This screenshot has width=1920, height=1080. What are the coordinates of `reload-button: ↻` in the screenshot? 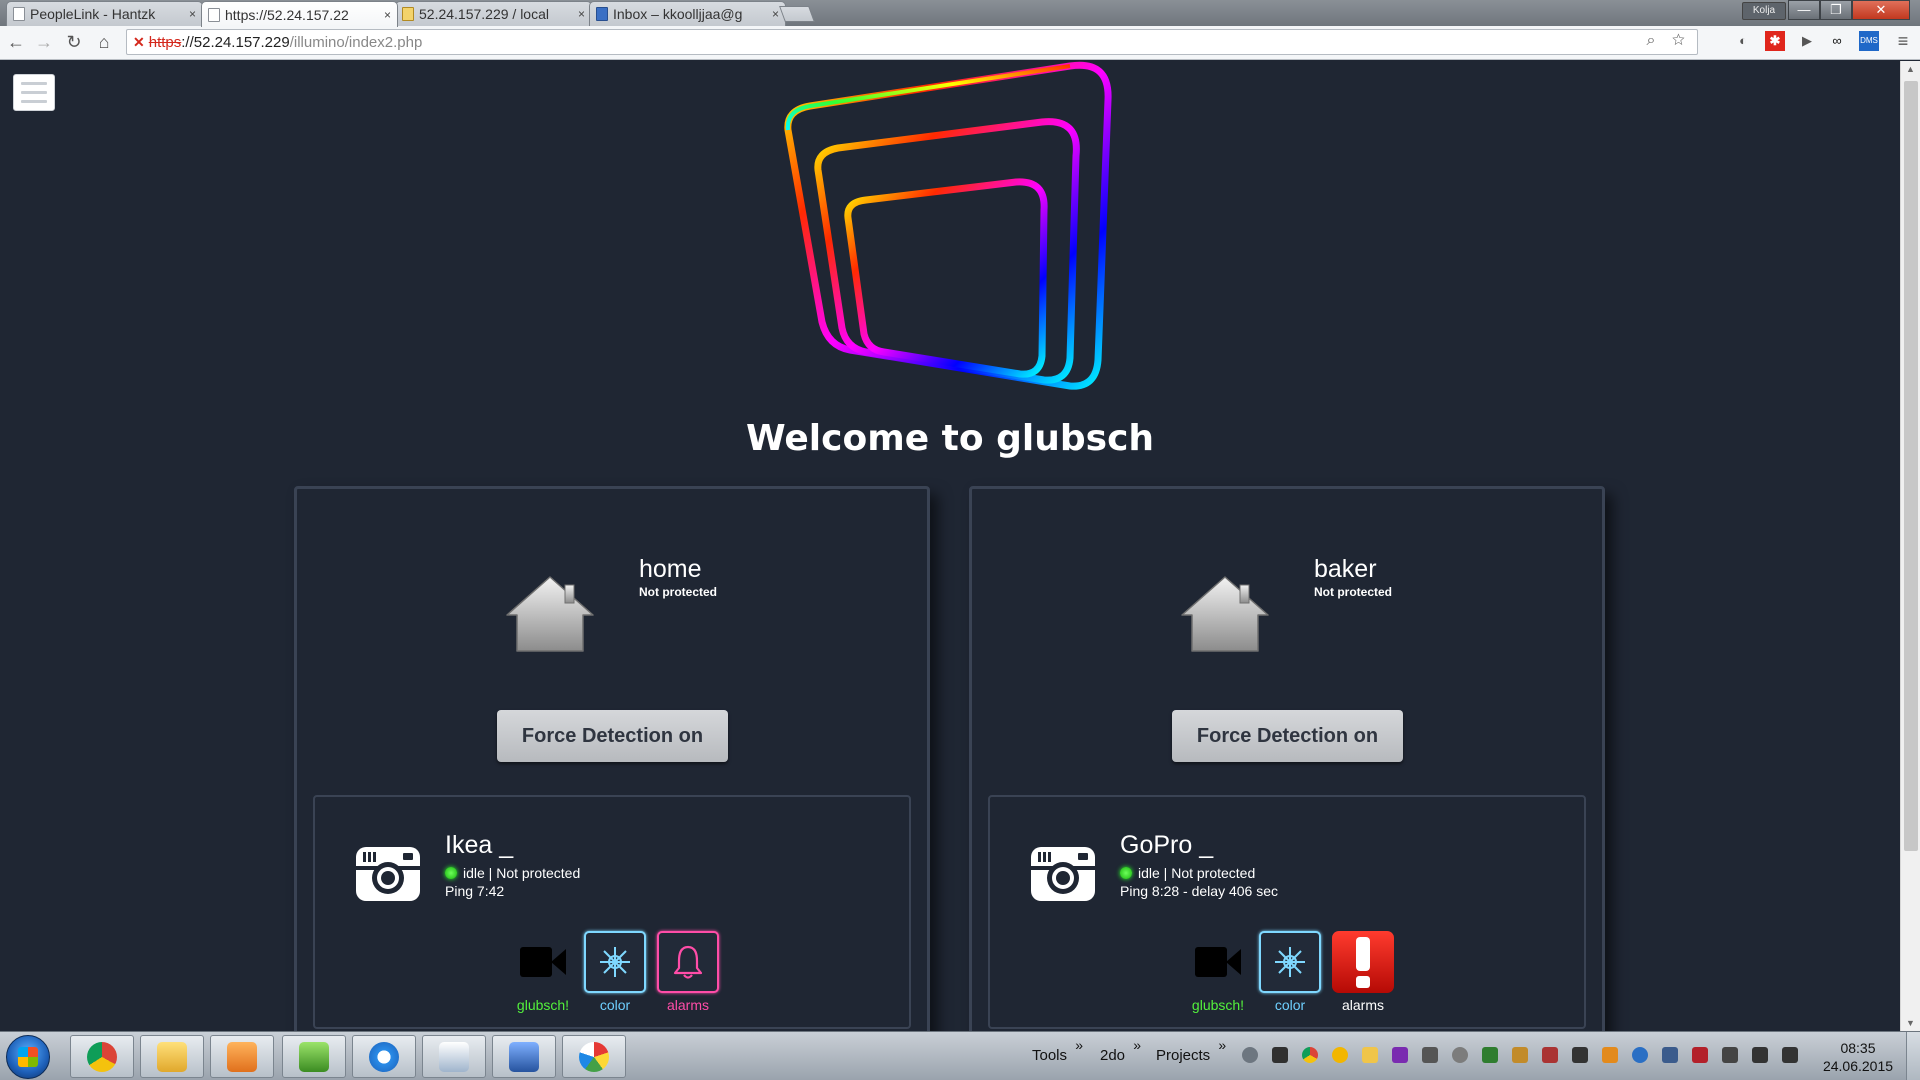 It's located at (74, 42).